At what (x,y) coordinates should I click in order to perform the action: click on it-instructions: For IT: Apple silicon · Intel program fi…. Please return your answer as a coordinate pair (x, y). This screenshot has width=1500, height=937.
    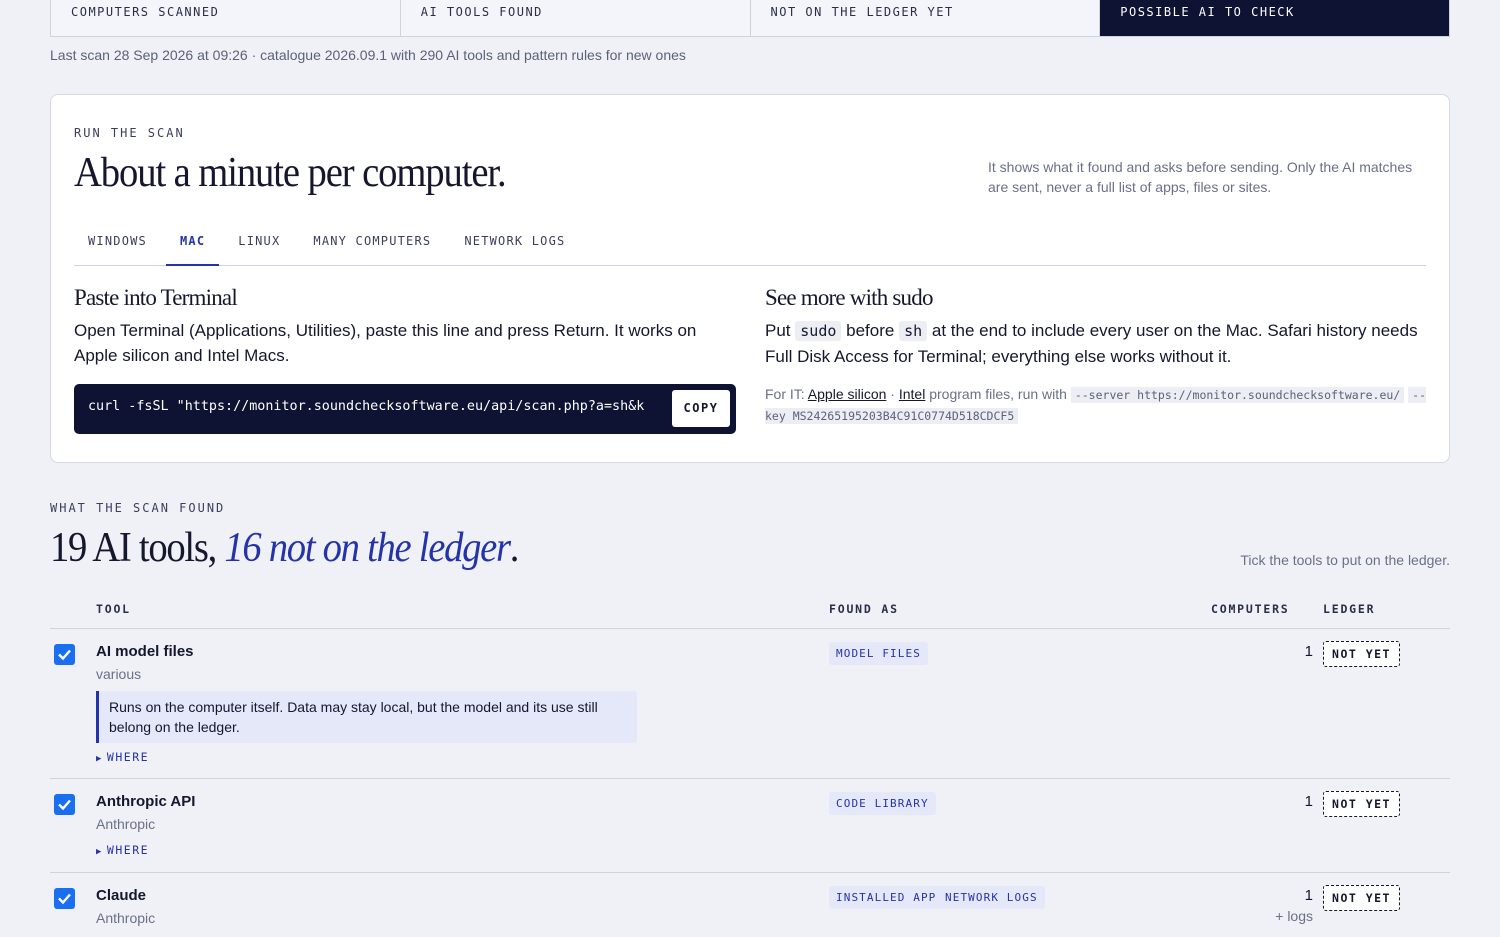
    Looking at the image, I should click on (1097, 405).